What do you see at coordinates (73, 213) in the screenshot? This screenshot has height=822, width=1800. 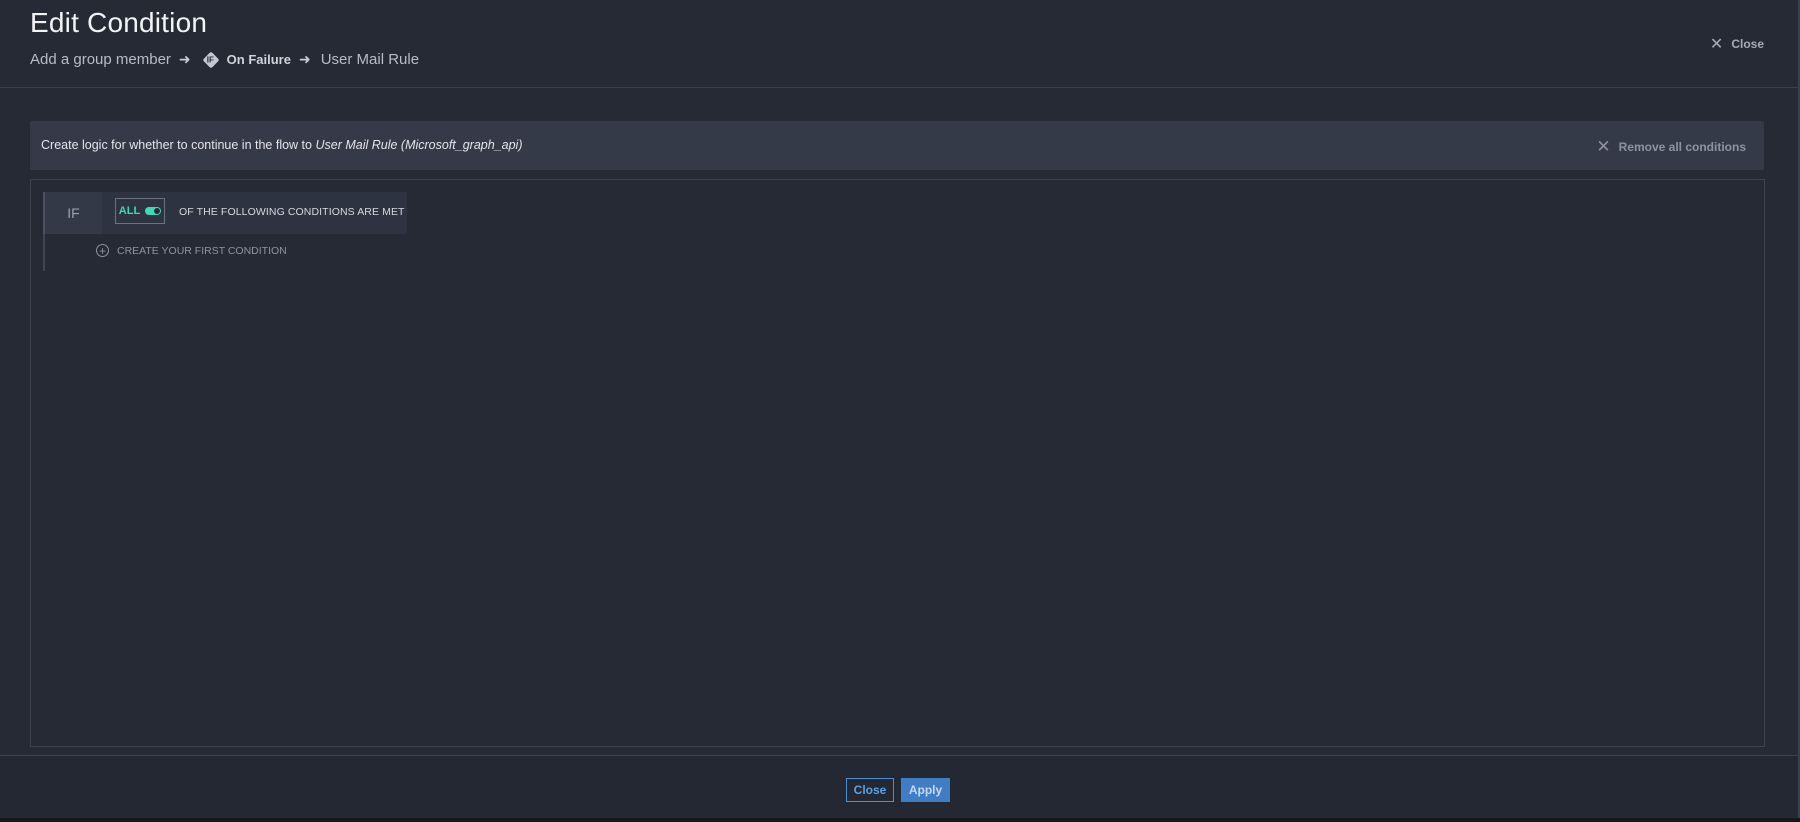 I see `if-label: IF` at bounding box center [73, 213].